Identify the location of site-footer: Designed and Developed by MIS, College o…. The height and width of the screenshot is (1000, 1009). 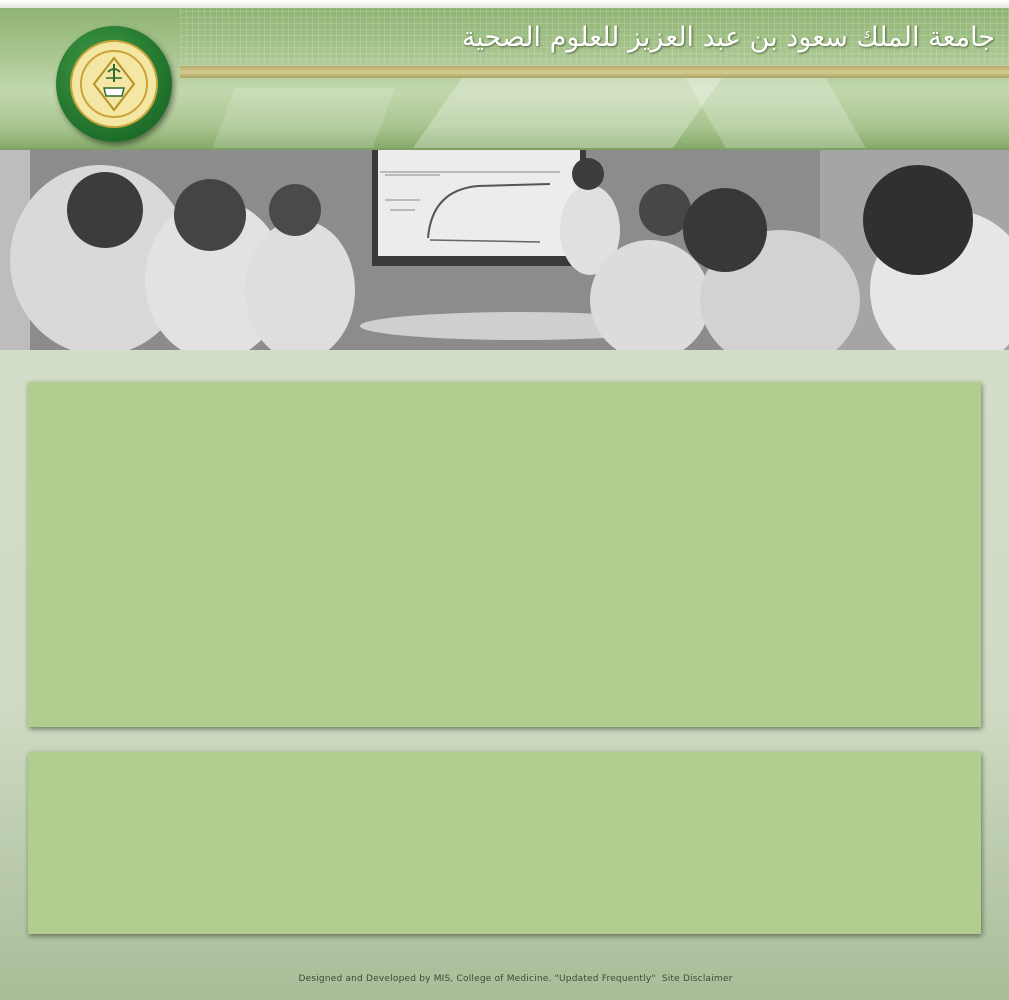
(504, 979).